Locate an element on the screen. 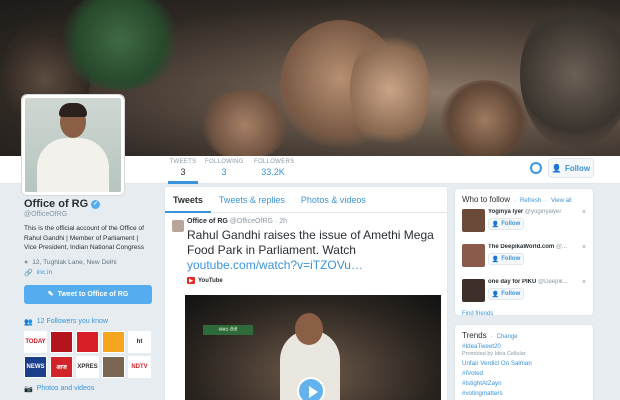 Image resolution: width=620 pixels, height=400 pixels. stat-label: FOLLOWERS is located at coordinates (274, 162).